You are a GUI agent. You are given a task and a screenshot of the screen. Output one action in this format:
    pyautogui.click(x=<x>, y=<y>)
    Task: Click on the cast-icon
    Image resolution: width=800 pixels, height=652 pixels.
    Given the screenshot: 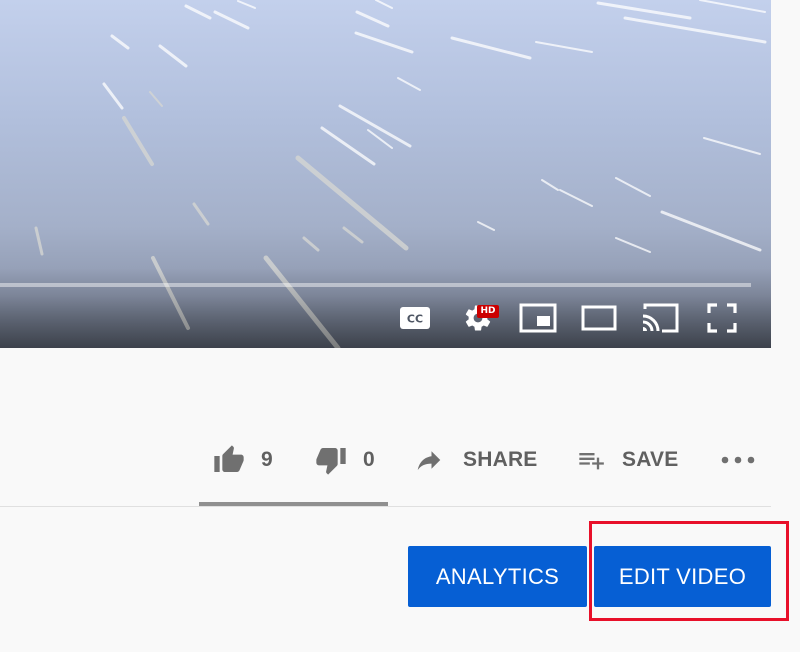 What is the action you would take?
    pyautogui.click(x=660, y=318)
    